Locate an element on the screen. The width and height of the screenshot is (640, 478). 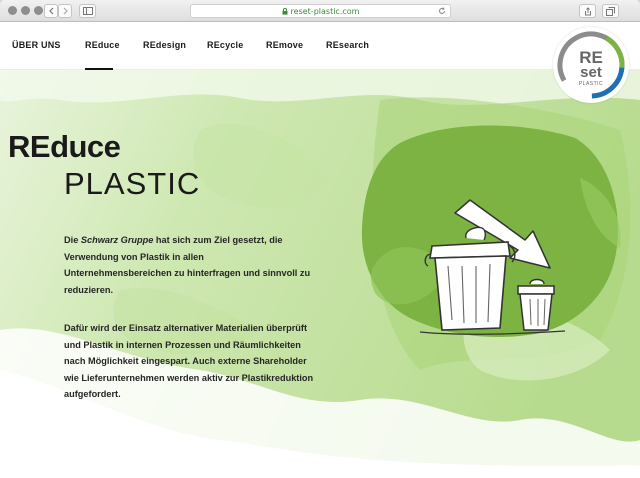
small-trash-can-icon is located at coordinates (536, 304).